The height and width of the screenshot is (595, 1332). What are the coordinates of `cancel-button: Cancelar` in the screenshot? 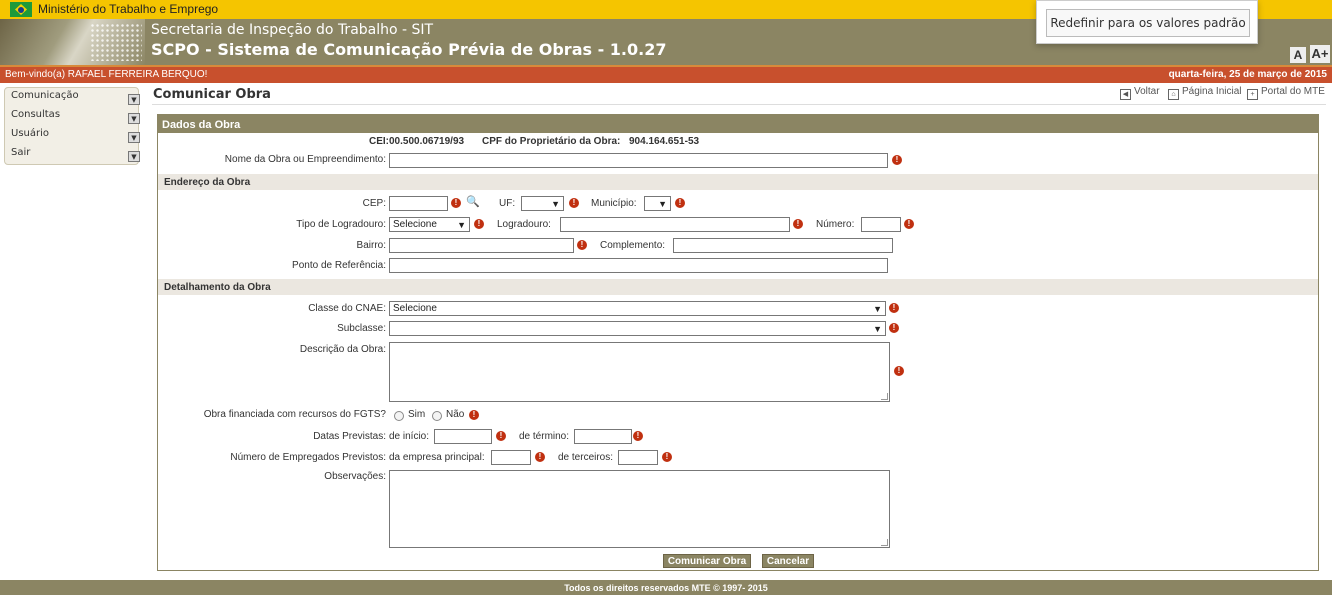 It's located at (788, 561).